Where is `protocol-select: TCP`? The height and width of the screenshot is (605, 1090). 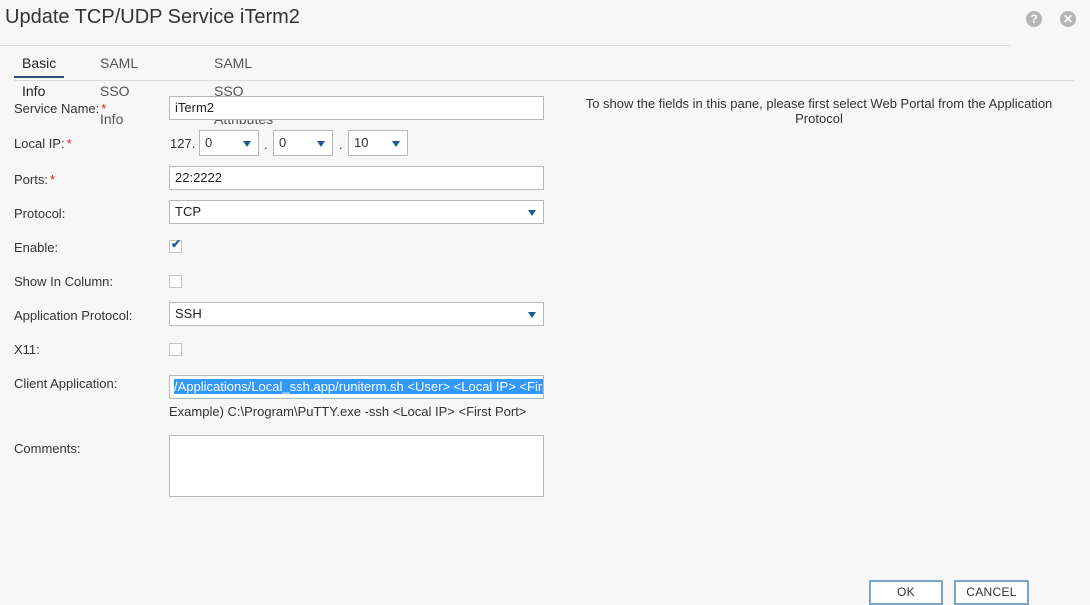
protocol-select: TCP is located at coordinates (356, 212).